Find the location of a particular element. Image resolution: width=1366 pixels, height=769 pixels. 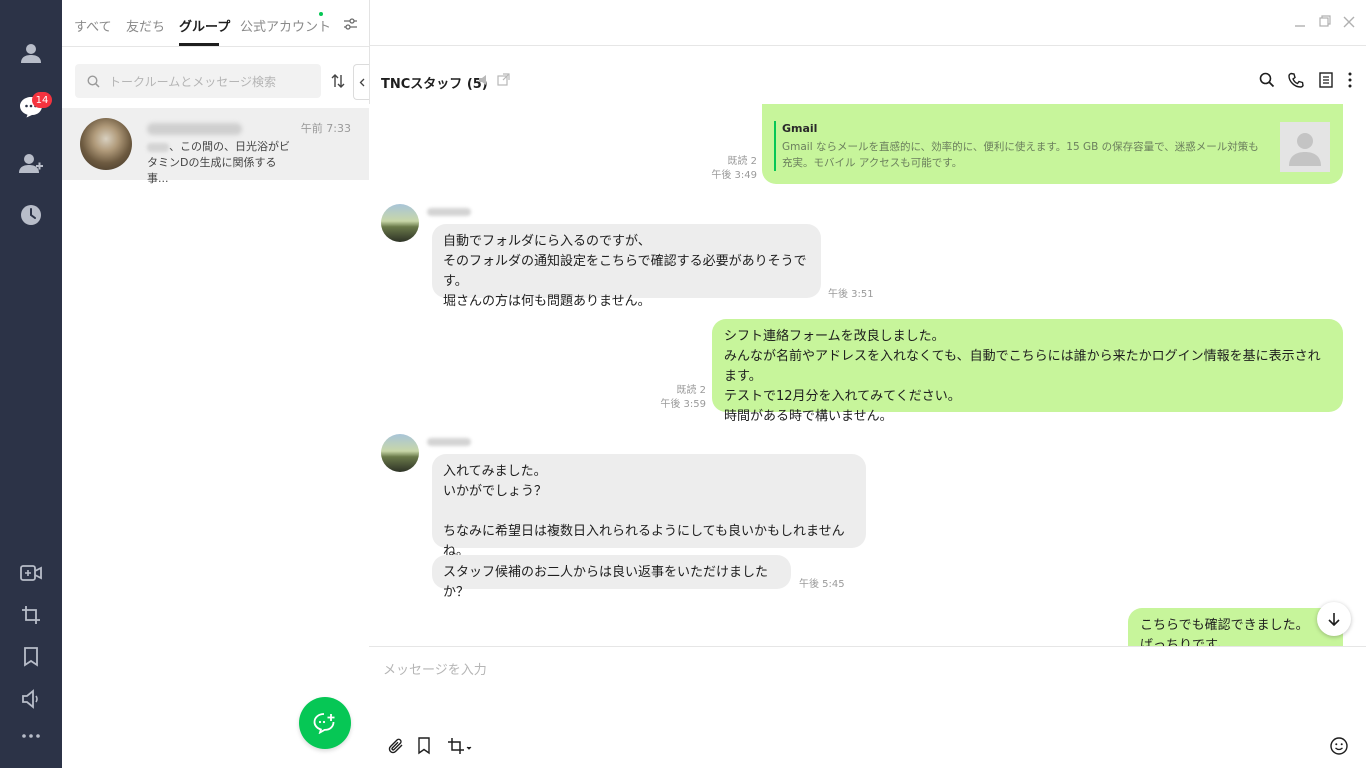

preview-title: Gmail is located at coordinates (800, 128).